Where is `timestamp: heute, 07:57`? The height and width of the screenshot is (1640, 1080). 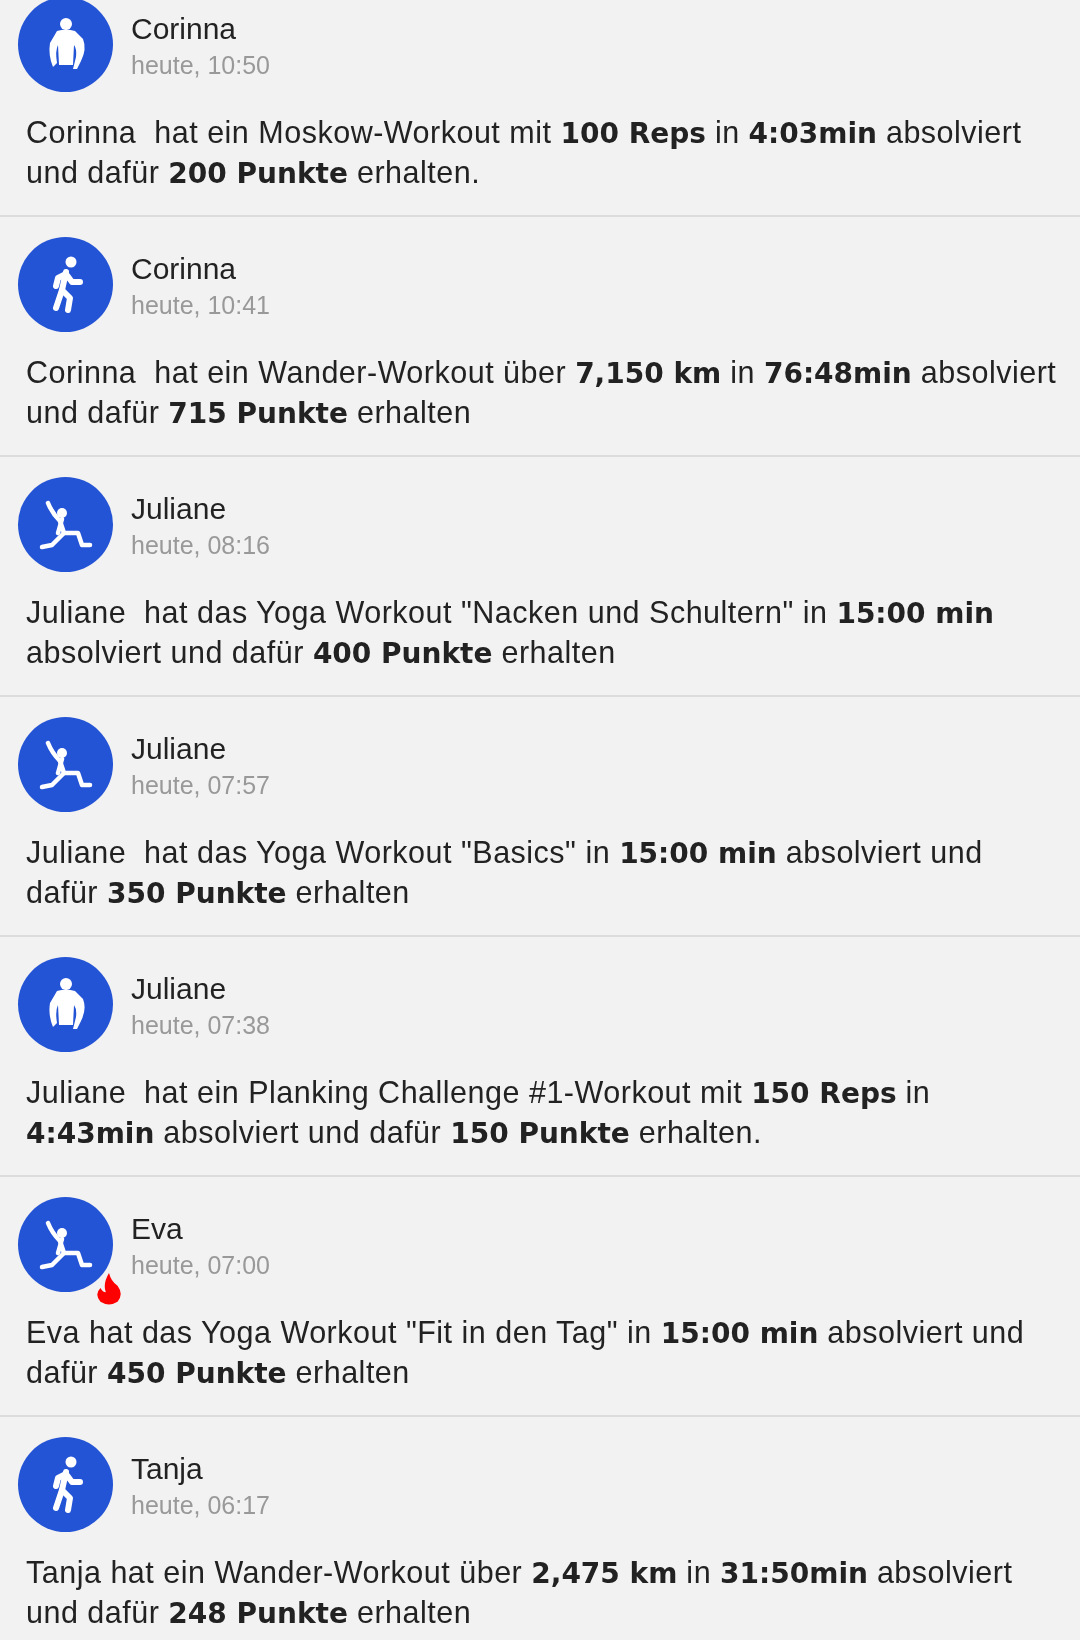 timestamp: heute, 07:57 is located at coordinates (200, 785).